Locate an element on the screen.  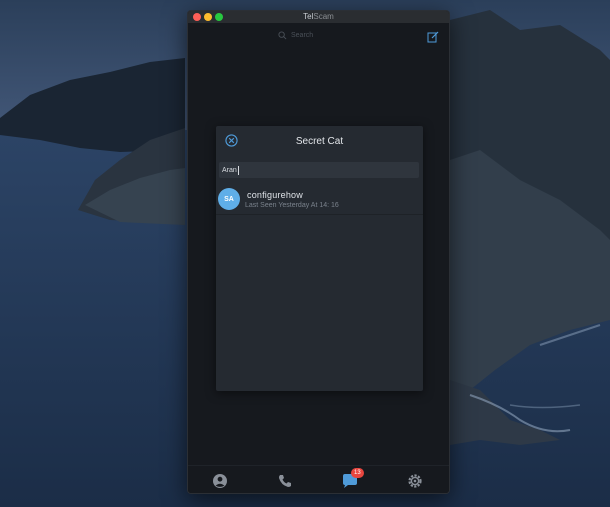
window-title: TelScam is located at coordinates (318, 17).